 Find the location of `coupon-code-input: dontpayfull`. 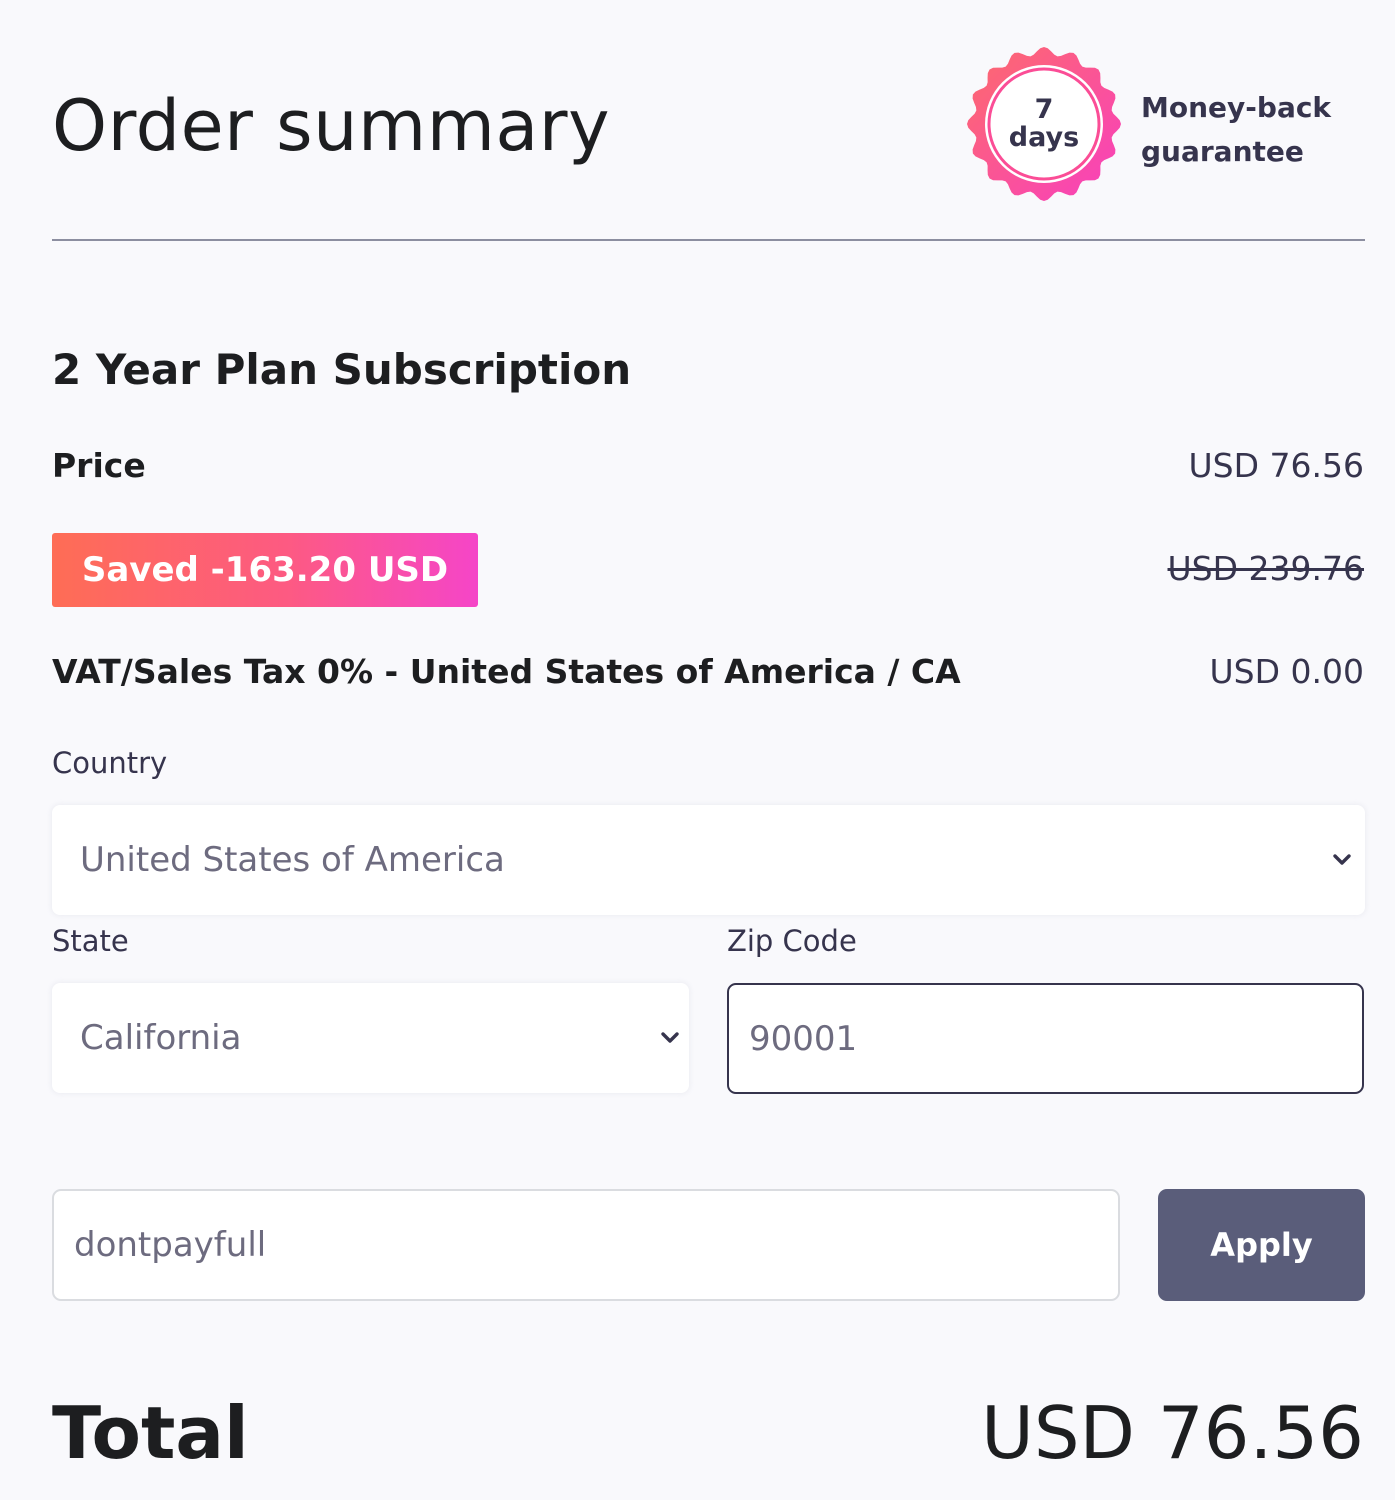

coupon-code-input: dontpayfull is located at coordinates (586, 1245).